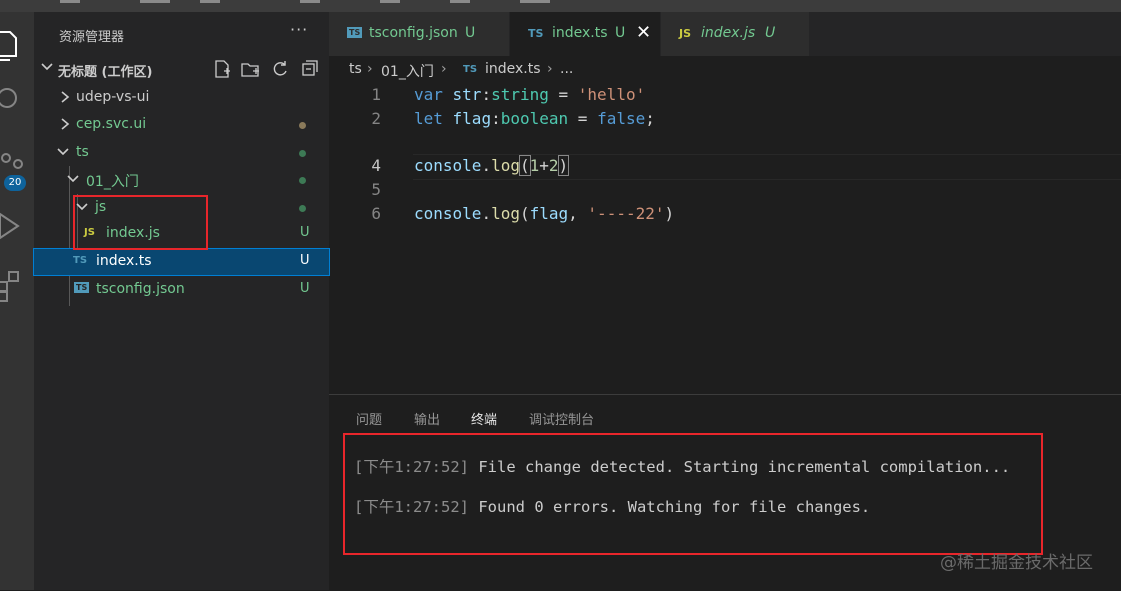  I want to click on code-token: 'hello', so click(611, 94).